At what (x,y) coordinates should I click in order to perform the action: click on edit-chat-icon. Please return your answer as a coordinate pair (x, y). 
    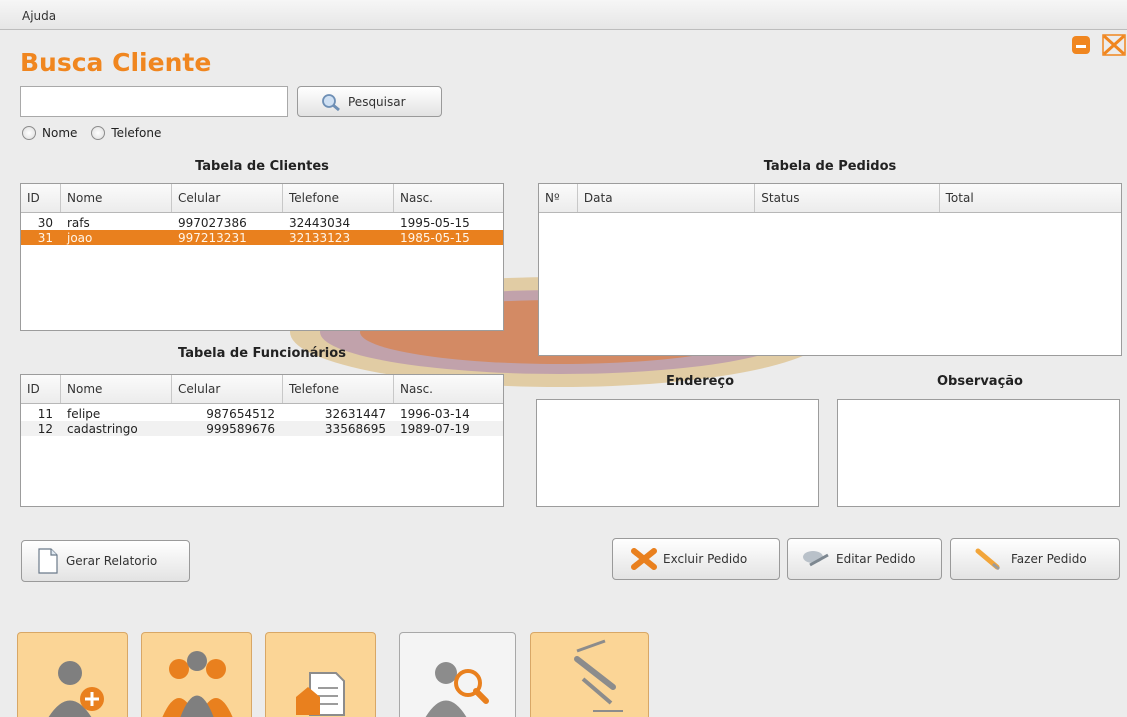
    Looking at the image, I should click on (816, 559).